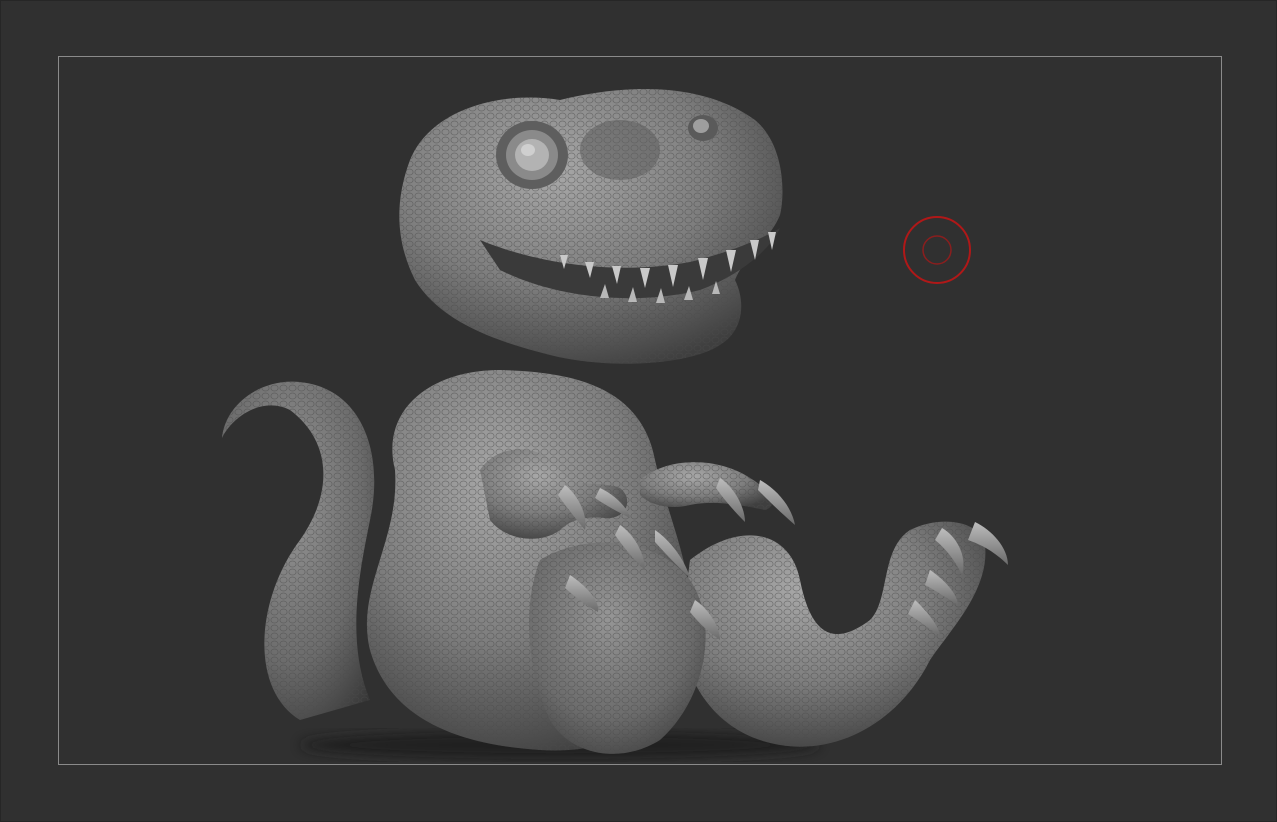 This screenshot has width=1277, height=822. What do you see at coordinates (591, 226) in the screenshot?
I see `head` at bounding box center [591, 226].